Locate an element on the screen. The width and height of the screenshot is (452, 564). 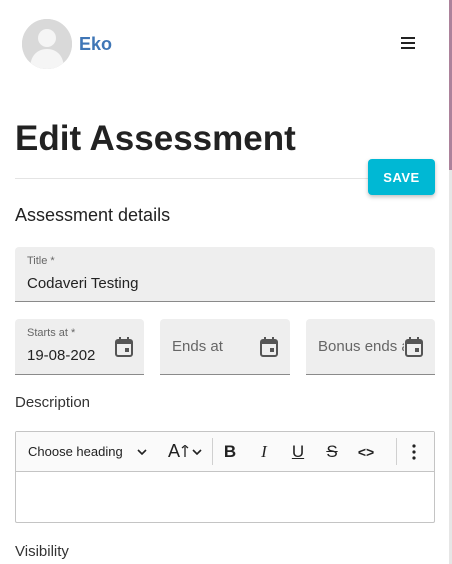
underline-button: U is located at coordinates (298, 451).